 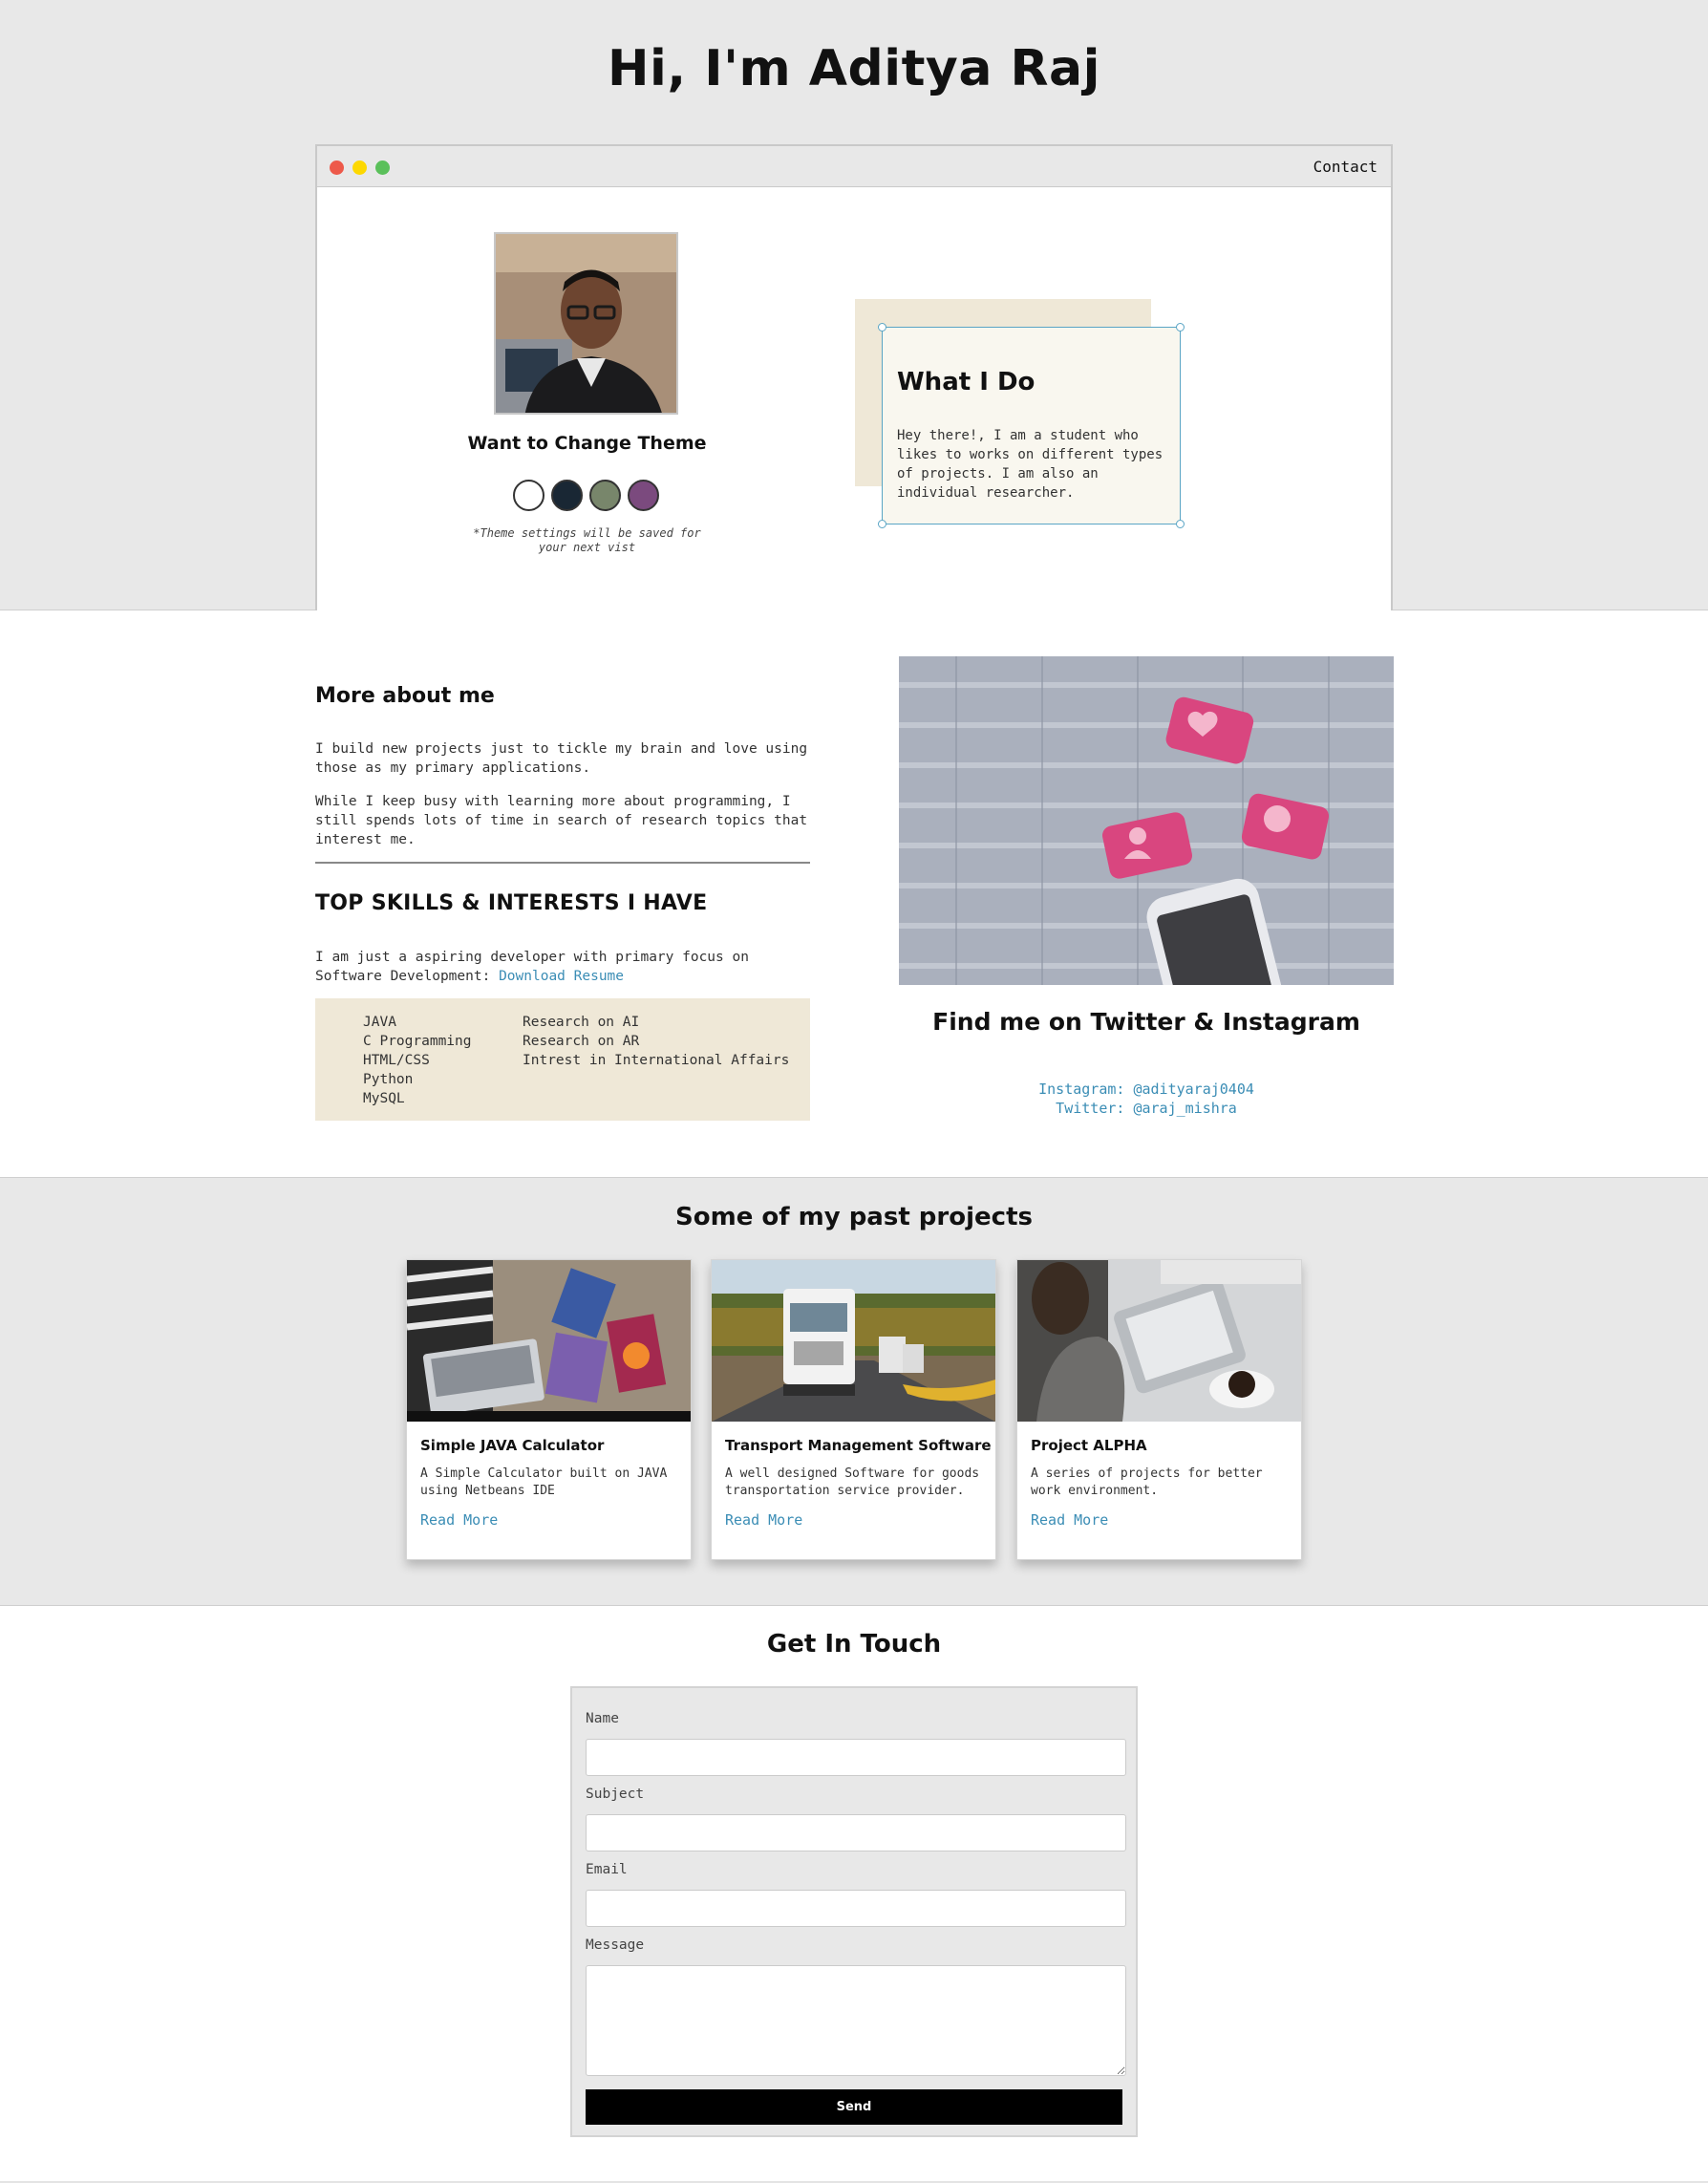 I want to click on interest-item: Research on AR, so click(x=581, y=1041).